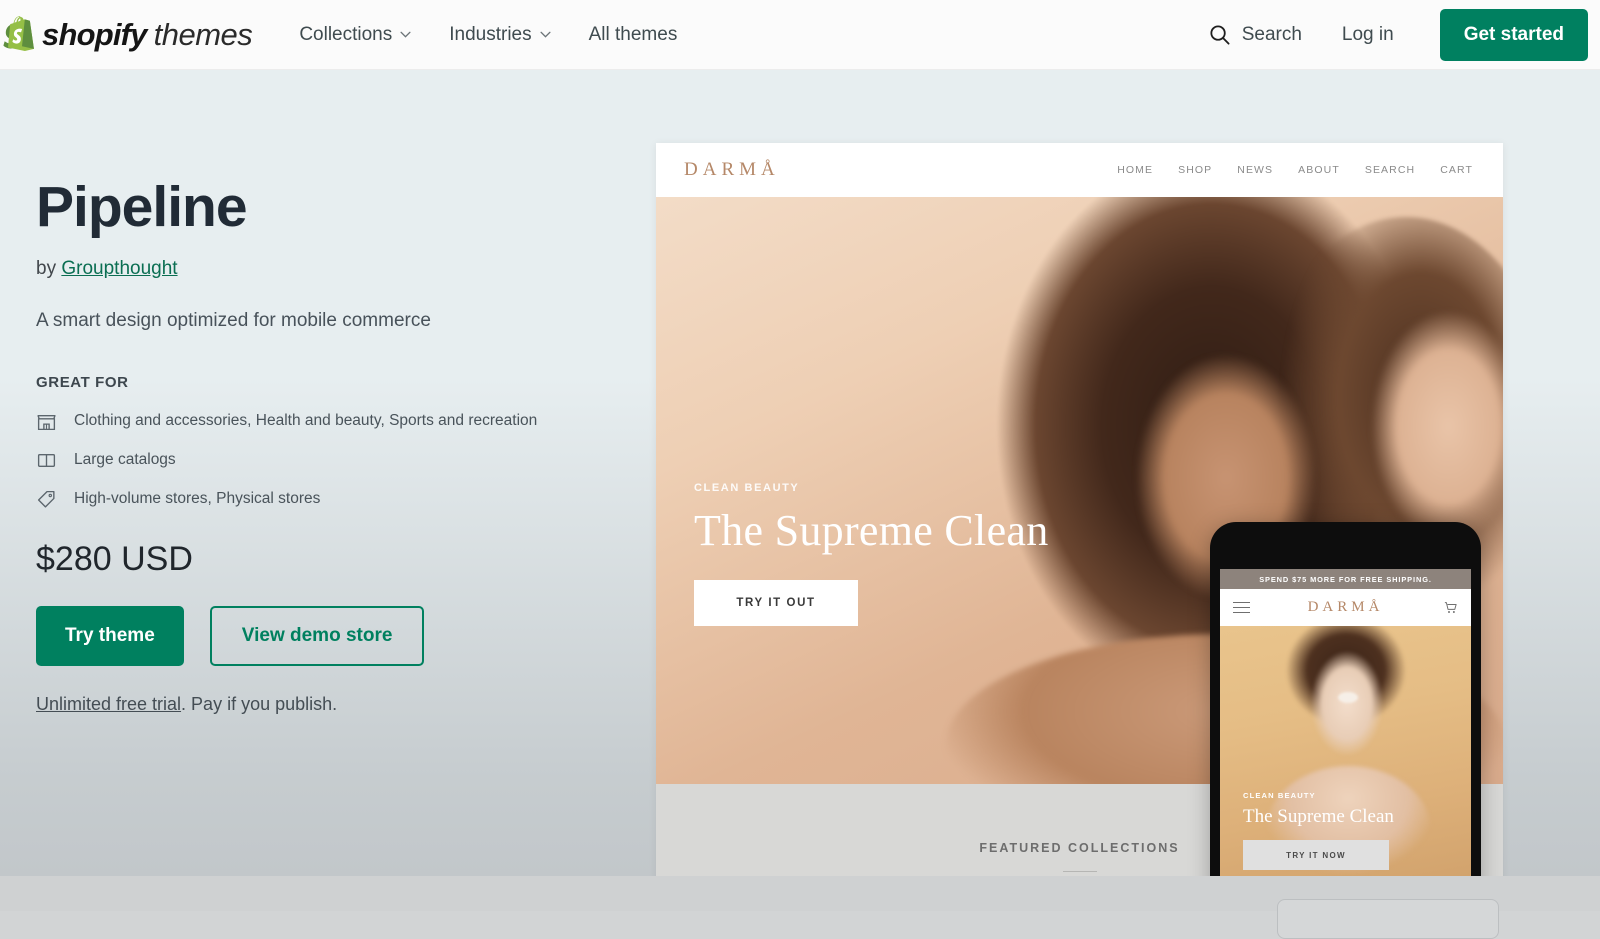 This screenshot has width=1600, height=939. I want to click on preview-store-logo: DARMÅ, so click(732, 169).